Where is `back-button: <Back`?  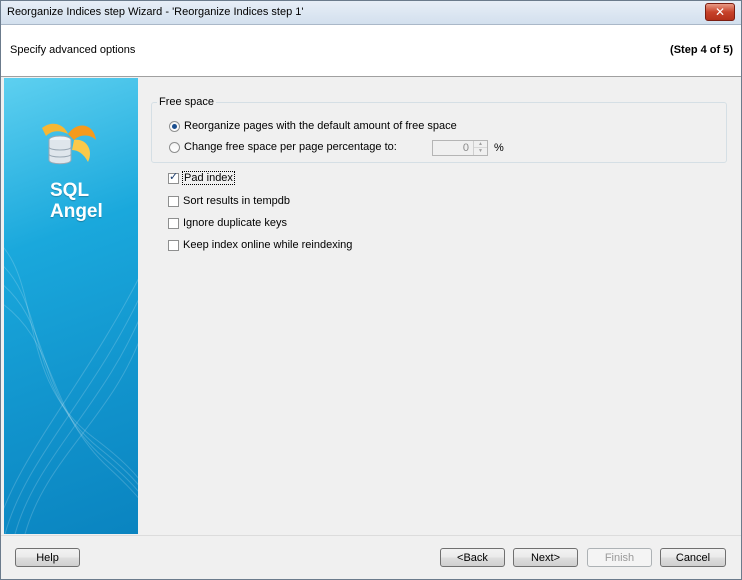
back-button: <Back is located at coordinates (472, 557).